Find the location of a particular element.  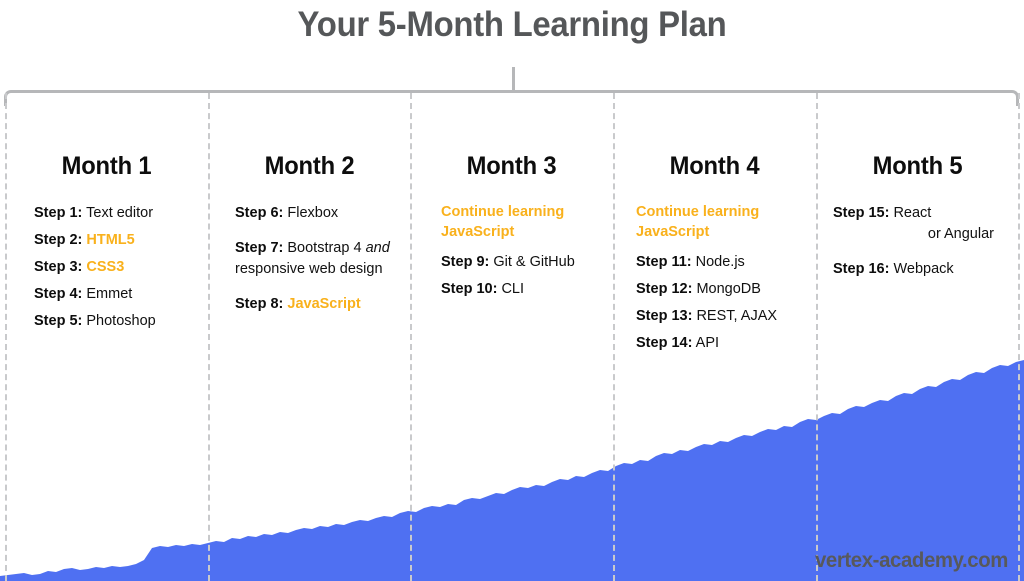

step-label: Step 13: is located at coordinates (664, 316).